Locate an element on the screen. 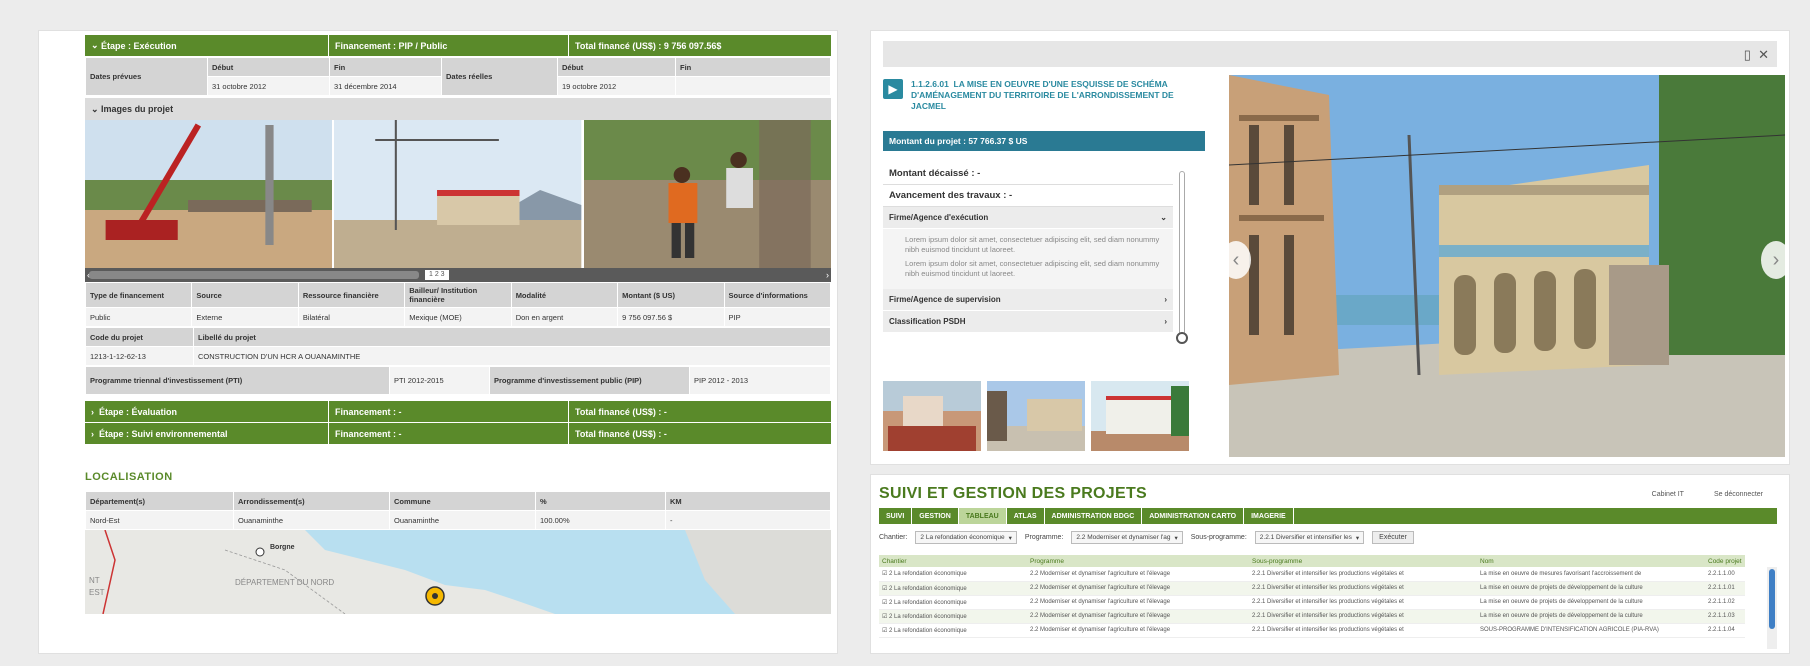 This screenshot has width=1810, height=666. location-map: Borgne DÉPARTEMENT DU NORD NT EST is located at coordinates (458, 572).